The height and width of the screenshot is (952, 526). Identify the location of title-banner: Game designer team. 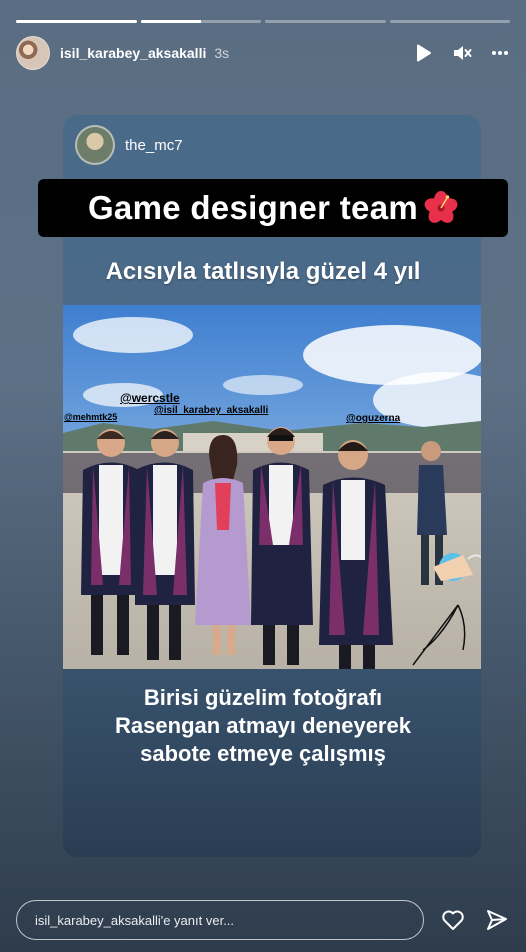
(273, 208).